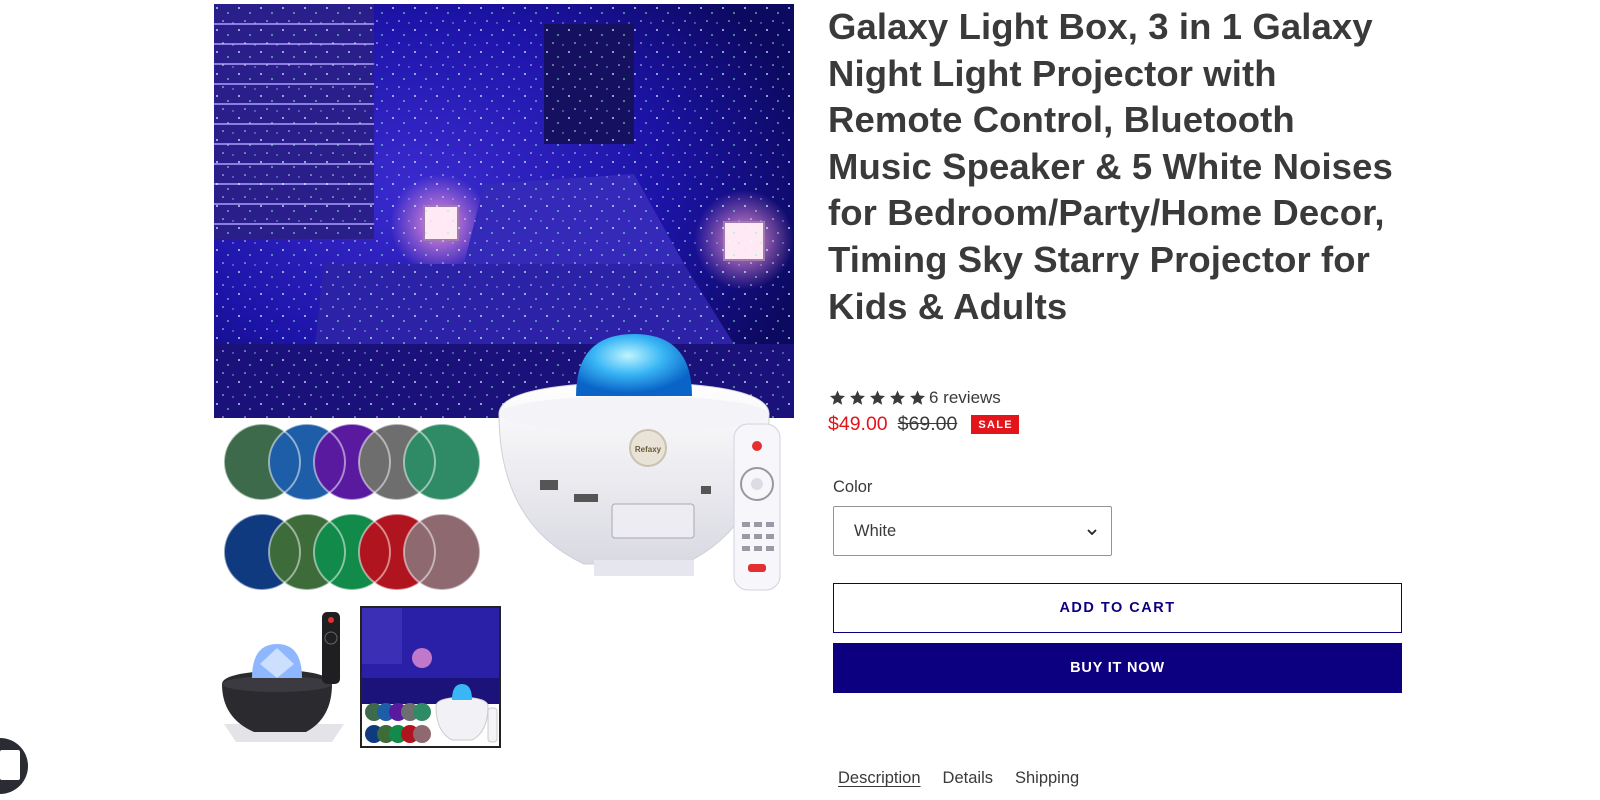 The width and height of the screenshot is (1600, 800). I want to click on rating-stars, so click(877, 398).